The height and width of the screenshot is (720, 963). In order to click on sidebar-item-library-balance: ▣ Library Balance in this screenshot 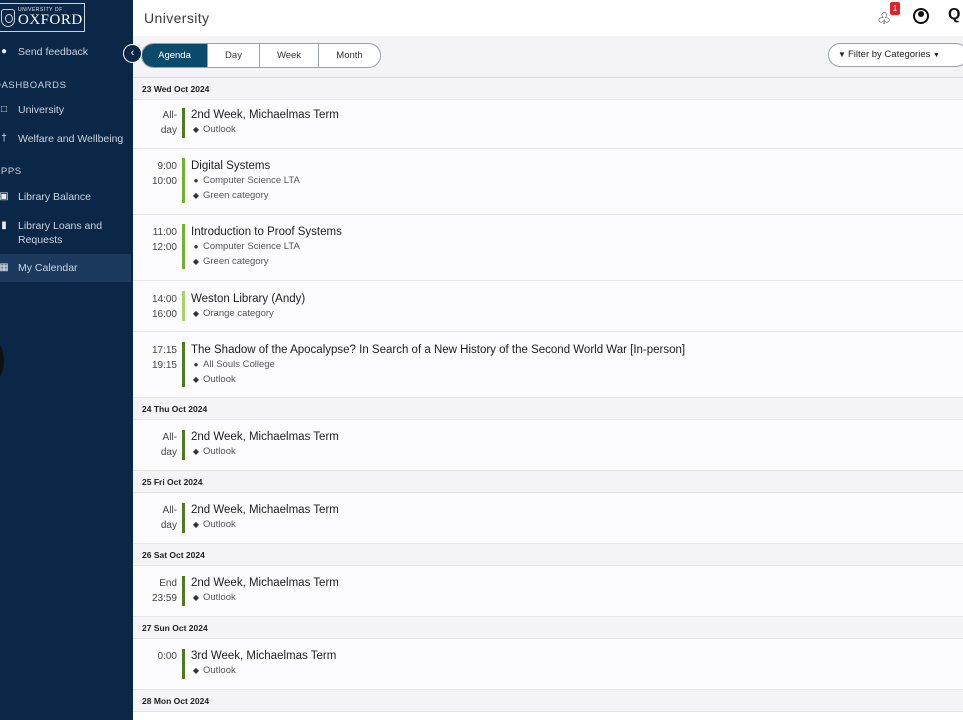, I will do `click(65, 197)`.